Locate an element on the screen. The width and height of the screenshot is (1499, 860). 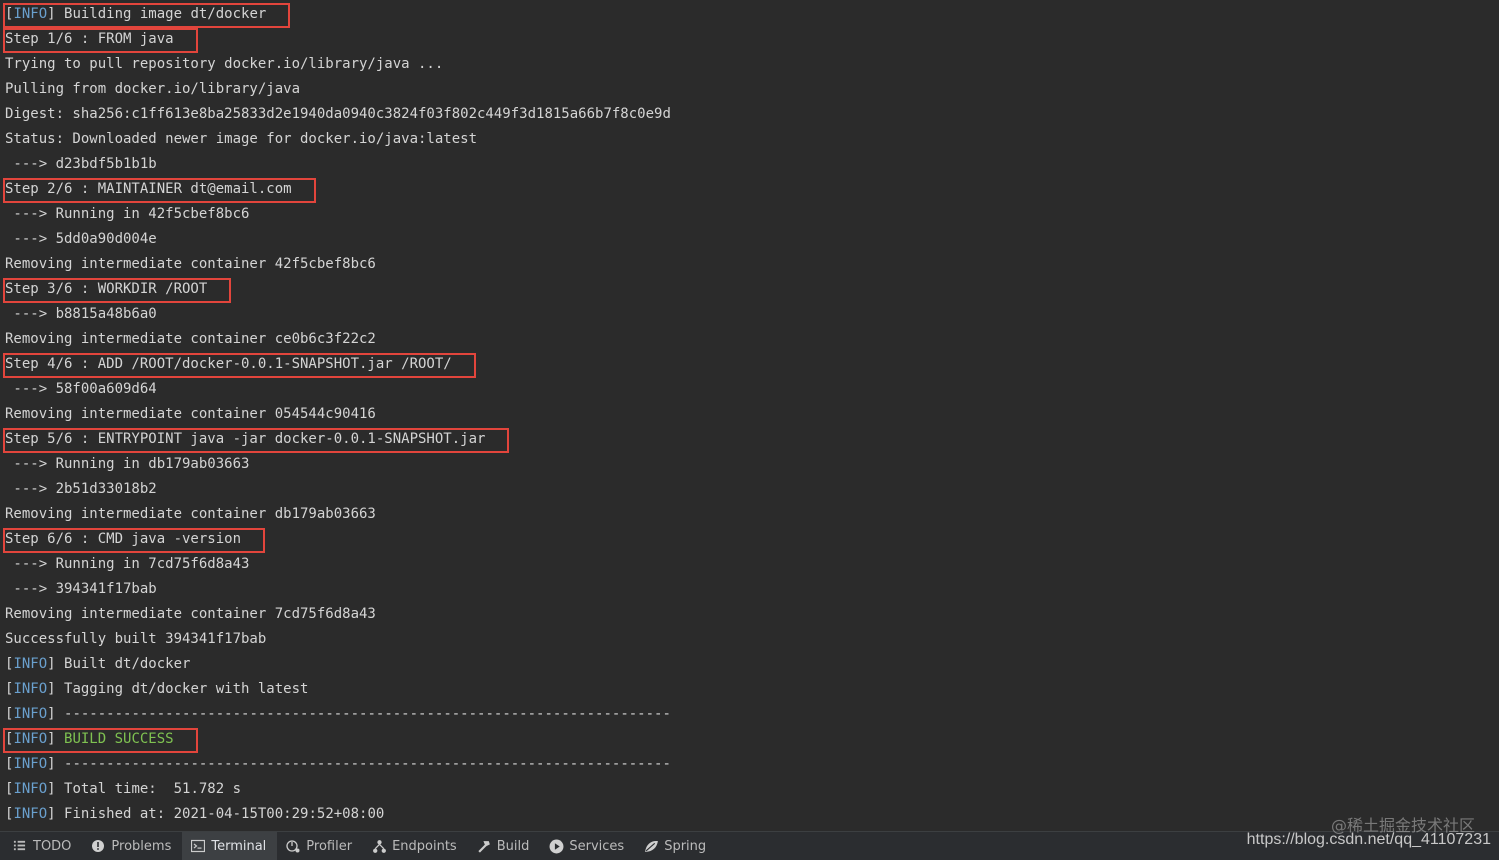
line-text: Finished at: 2021-04-15T00:29:52+08:00 is located at coordinates (220, 814).